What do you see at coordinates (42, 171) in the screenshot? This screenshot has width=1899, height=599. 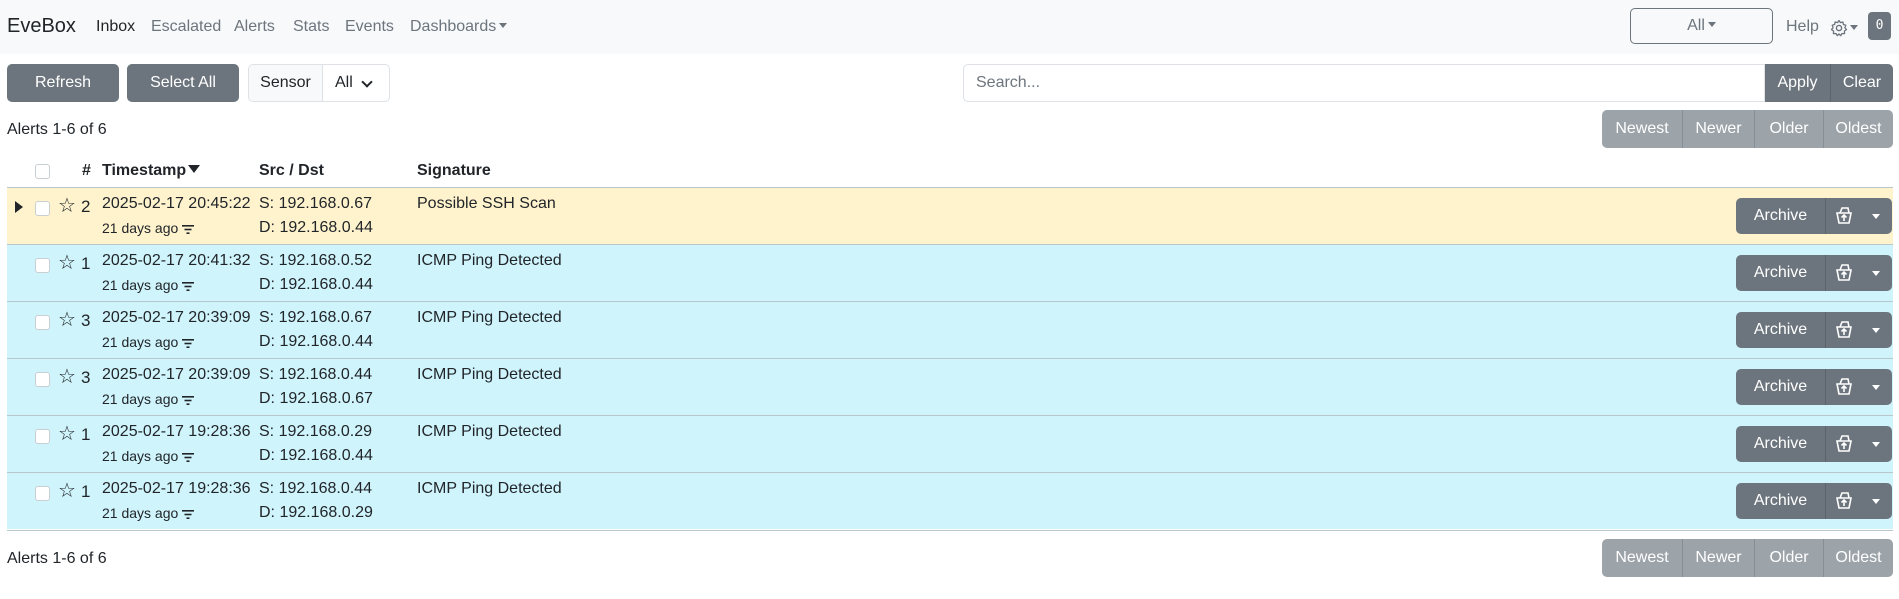 I see `select-all-checkbox` at bounding box center [42, 171].